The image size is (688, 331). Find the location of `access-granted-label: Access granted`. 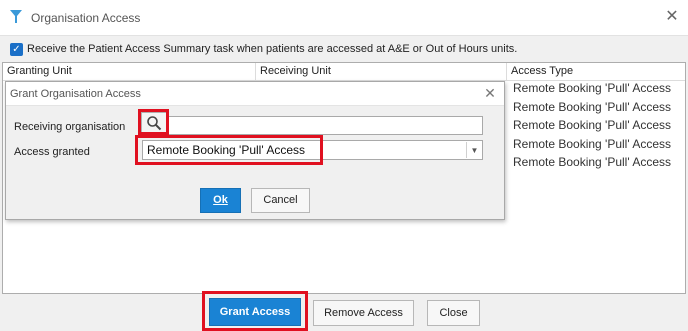

access-granted-label: Access granted is located at coordinates (52, 152).